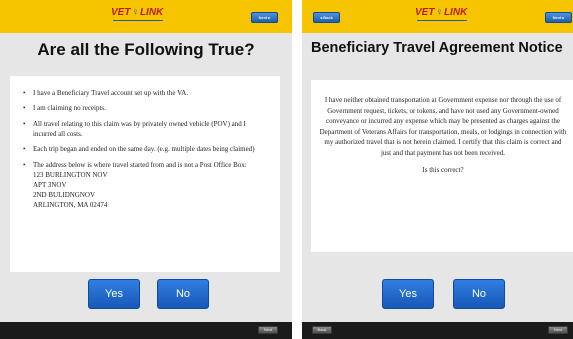 This screenshot has width=573, height=339. I want to click on address-line-1: 123 BURLINGTON NOV, so click(70, 174).